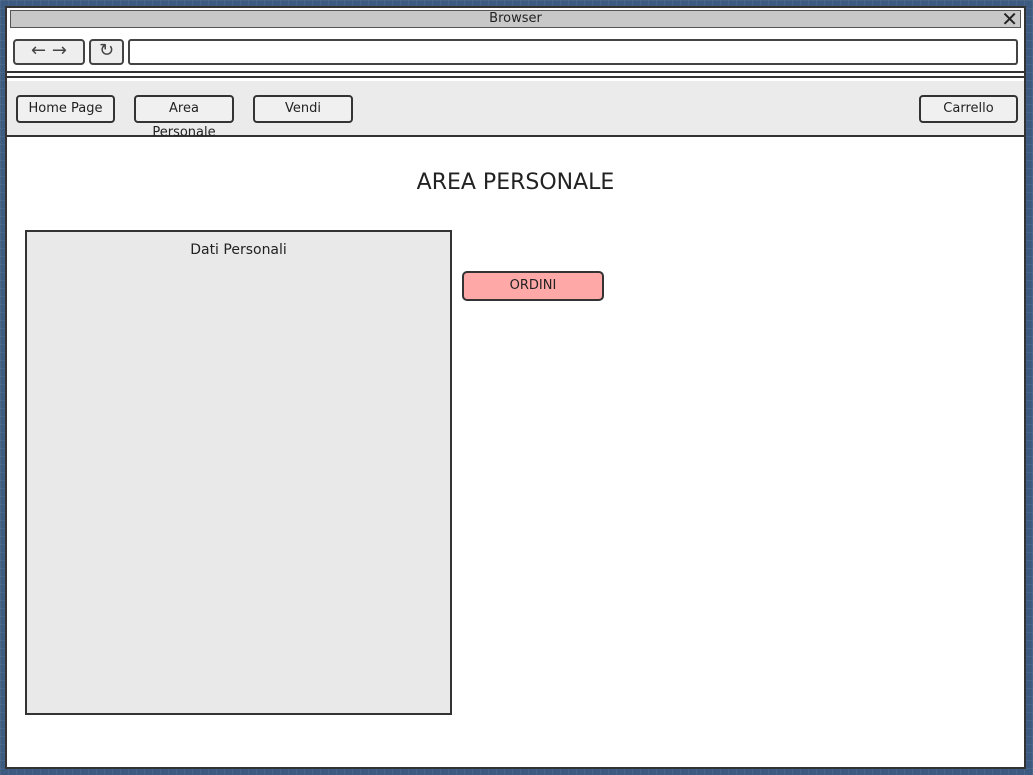  Describe the element at coordinates (303, 109) in the screenshot. I see `vendi-button: Vendi` at that location.